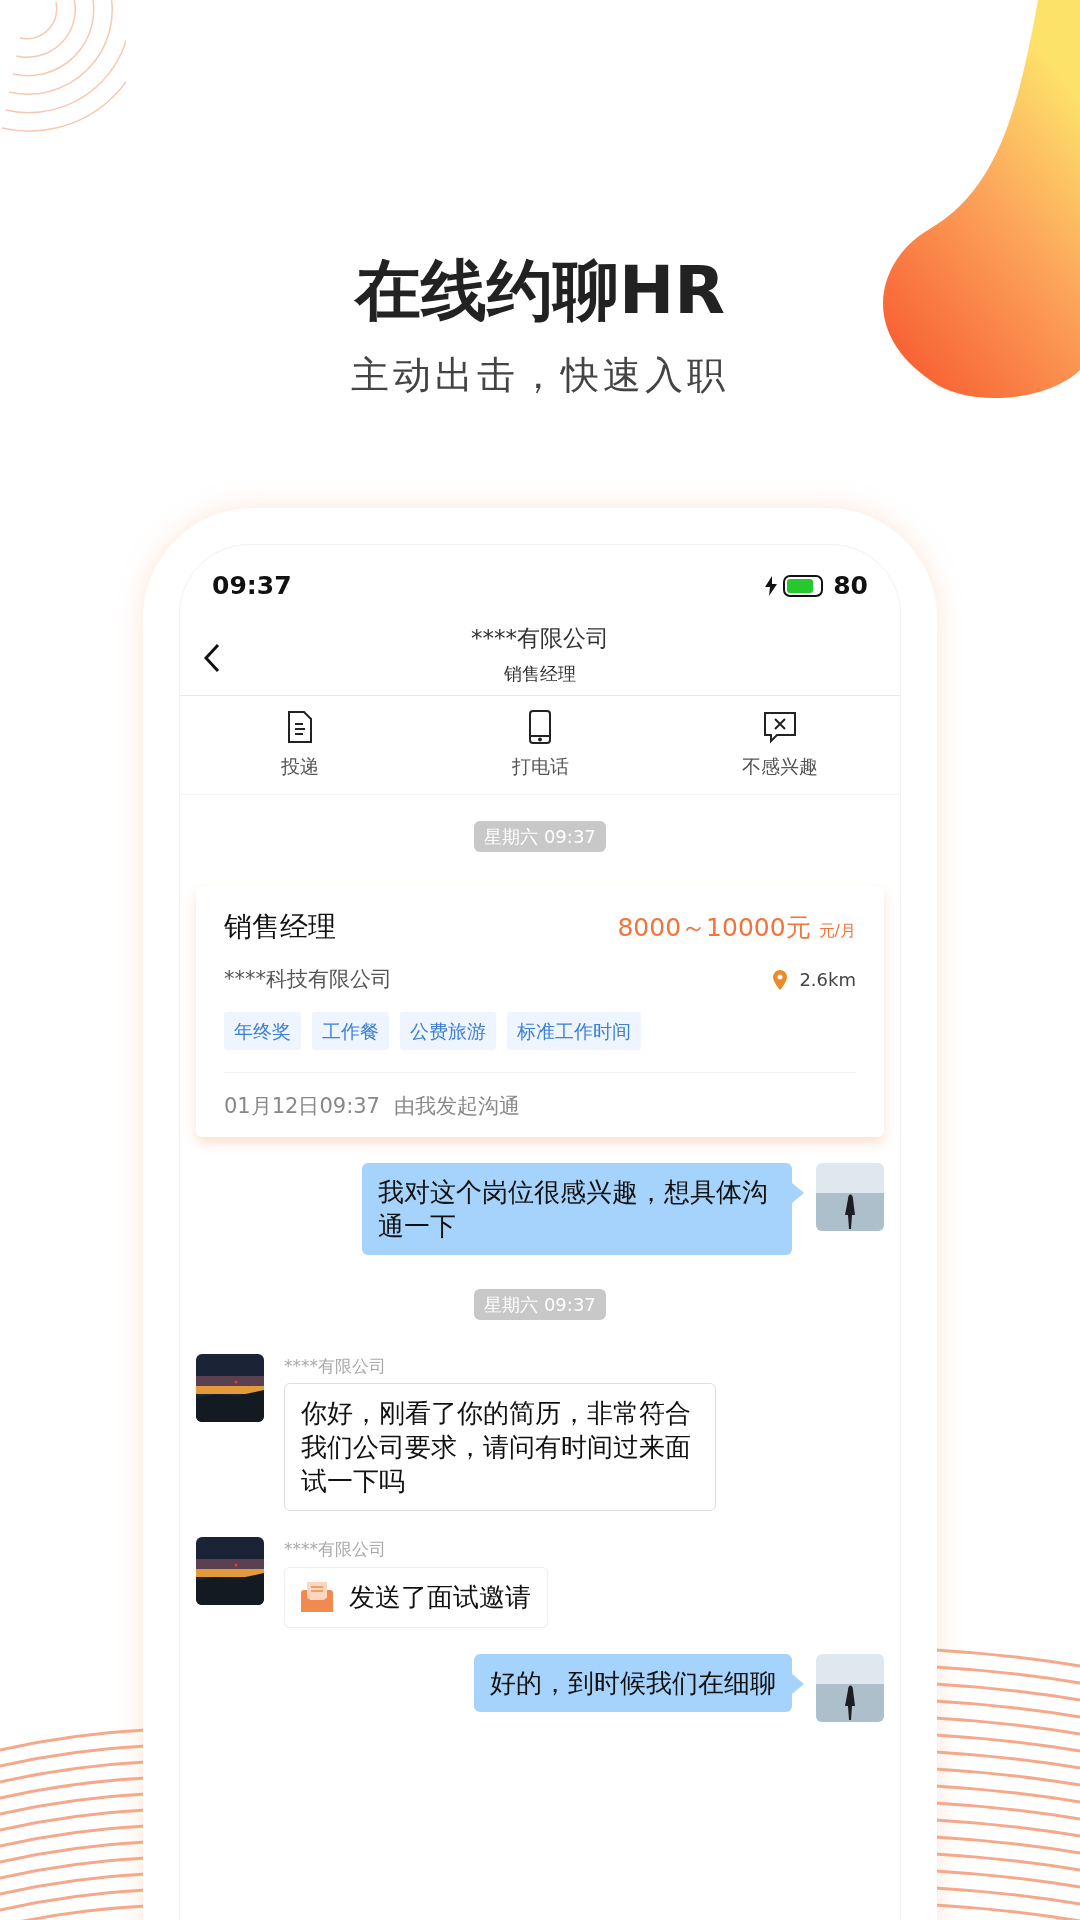 The height and width of the screenshot is (1920, 1080). Describe the element at coordinates (803, 586) in the screenshot. I see `battery-icon` at that location.